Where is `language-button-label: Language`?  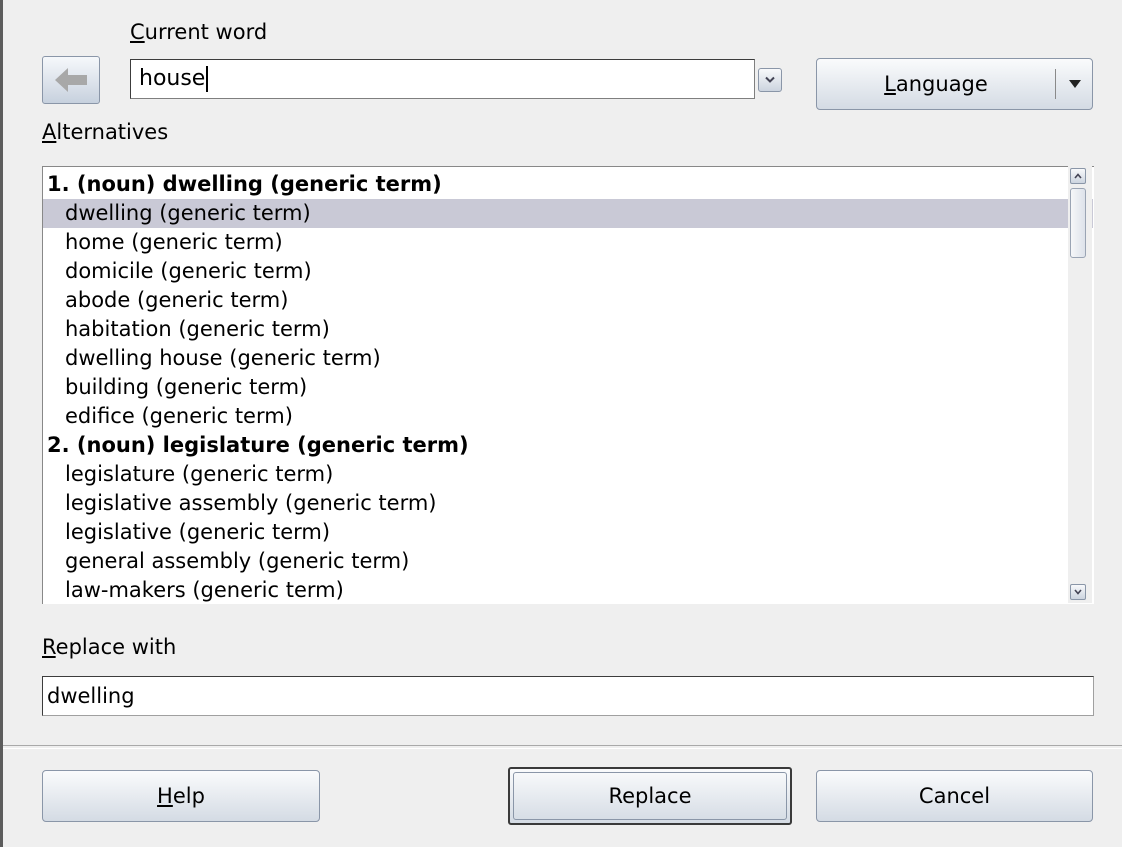 language-button-label: Language is located at coordinates (936, 84).